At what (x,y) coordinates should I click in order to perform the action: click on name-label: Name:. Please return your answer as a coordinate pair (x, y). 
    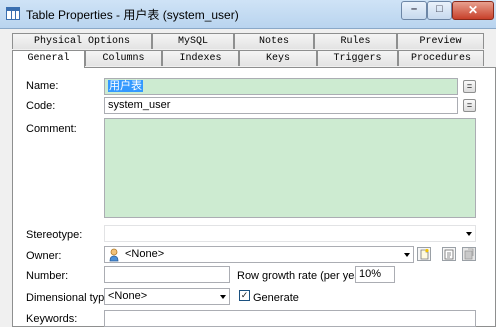
    Looking at the image, I should click on (42, 86).